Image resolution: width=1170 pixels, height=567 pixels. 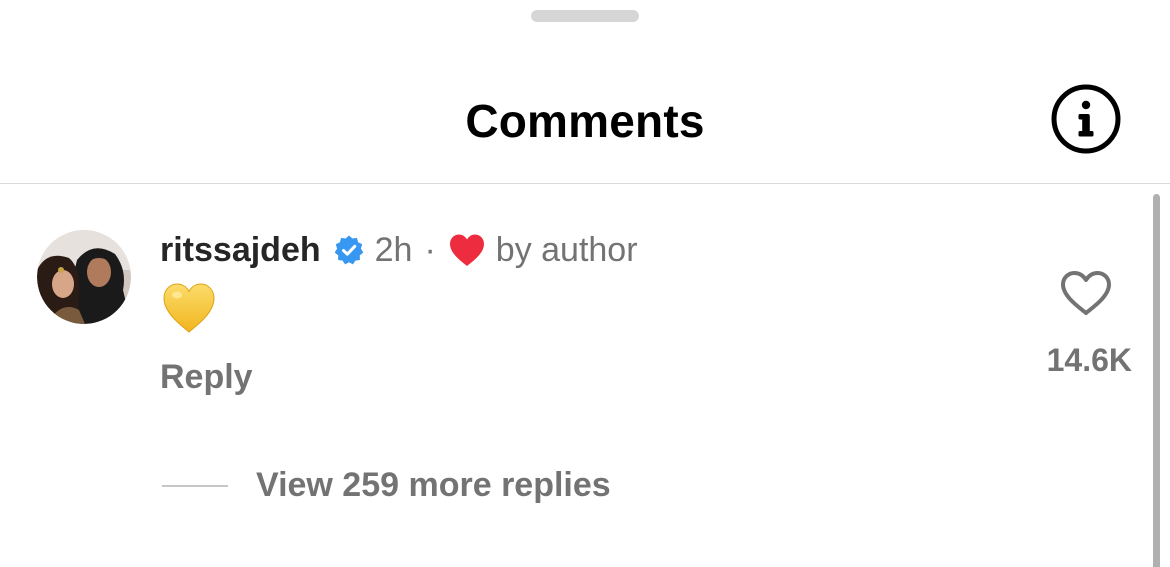 I want to click on view-more-replies: View 259 more replies, so click(x=386, y=485).